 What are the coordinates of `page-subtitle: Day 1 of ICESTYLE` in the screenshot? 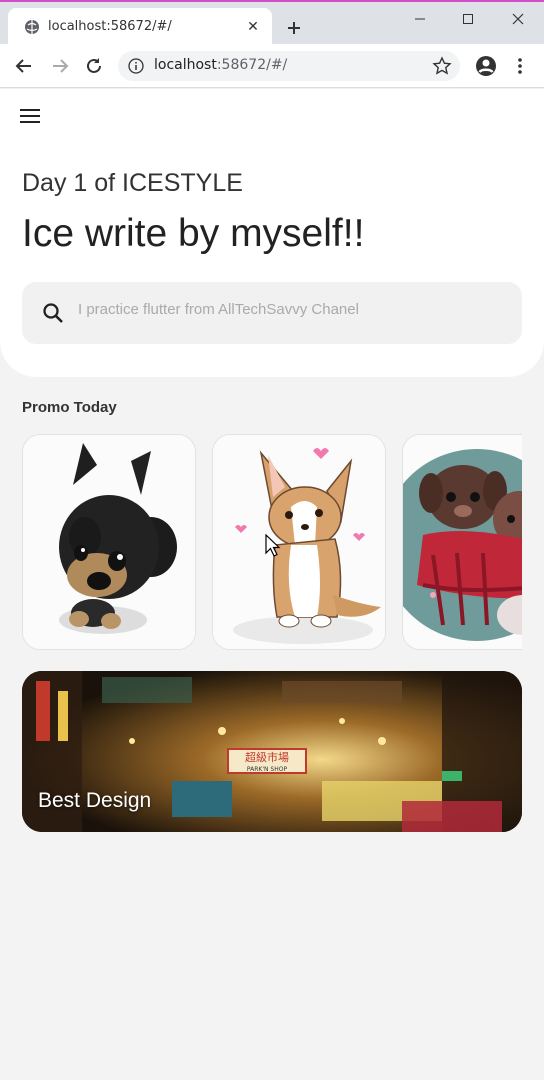 It's located at (132, 183).